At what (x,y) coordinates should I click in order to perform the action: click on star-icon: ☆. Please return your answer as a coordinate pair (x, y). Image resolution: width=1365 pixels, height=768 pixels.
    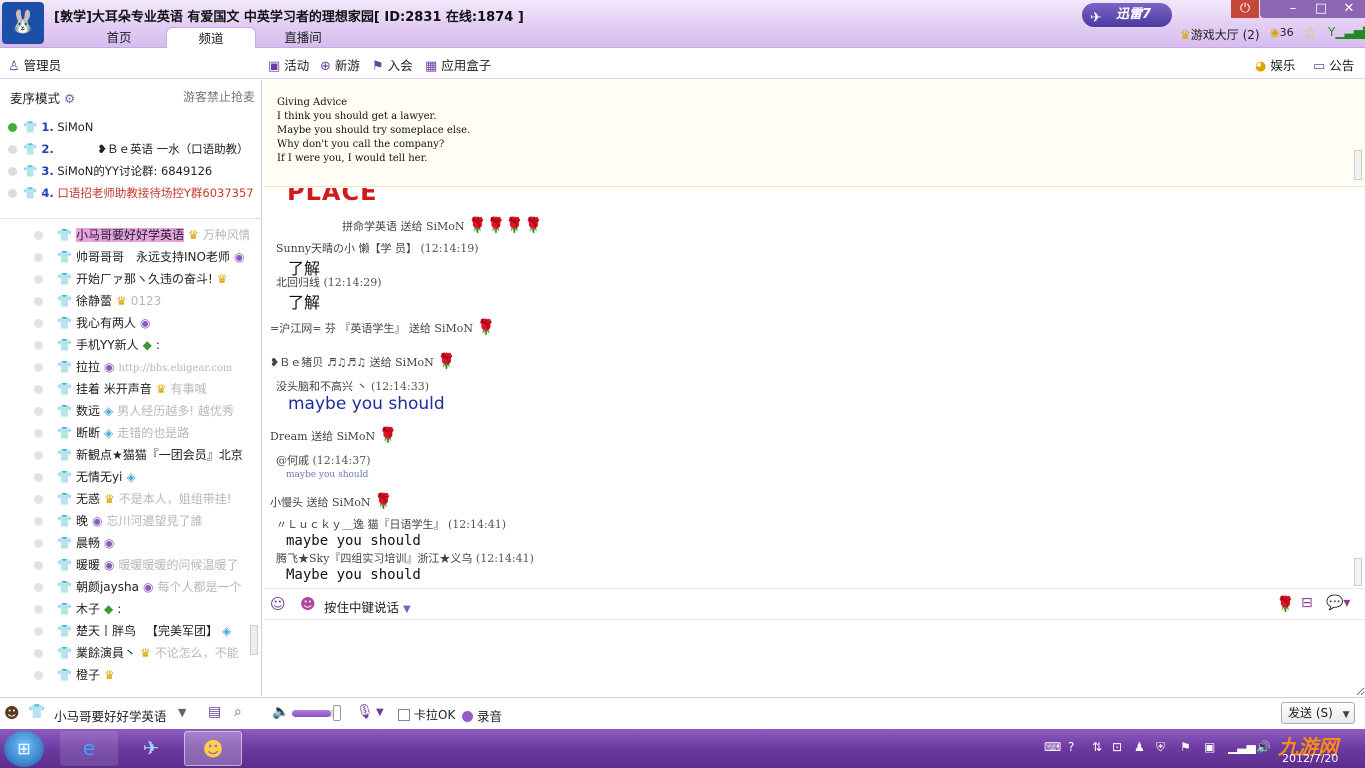
    Looking at the image, I should click on (1310, 32).